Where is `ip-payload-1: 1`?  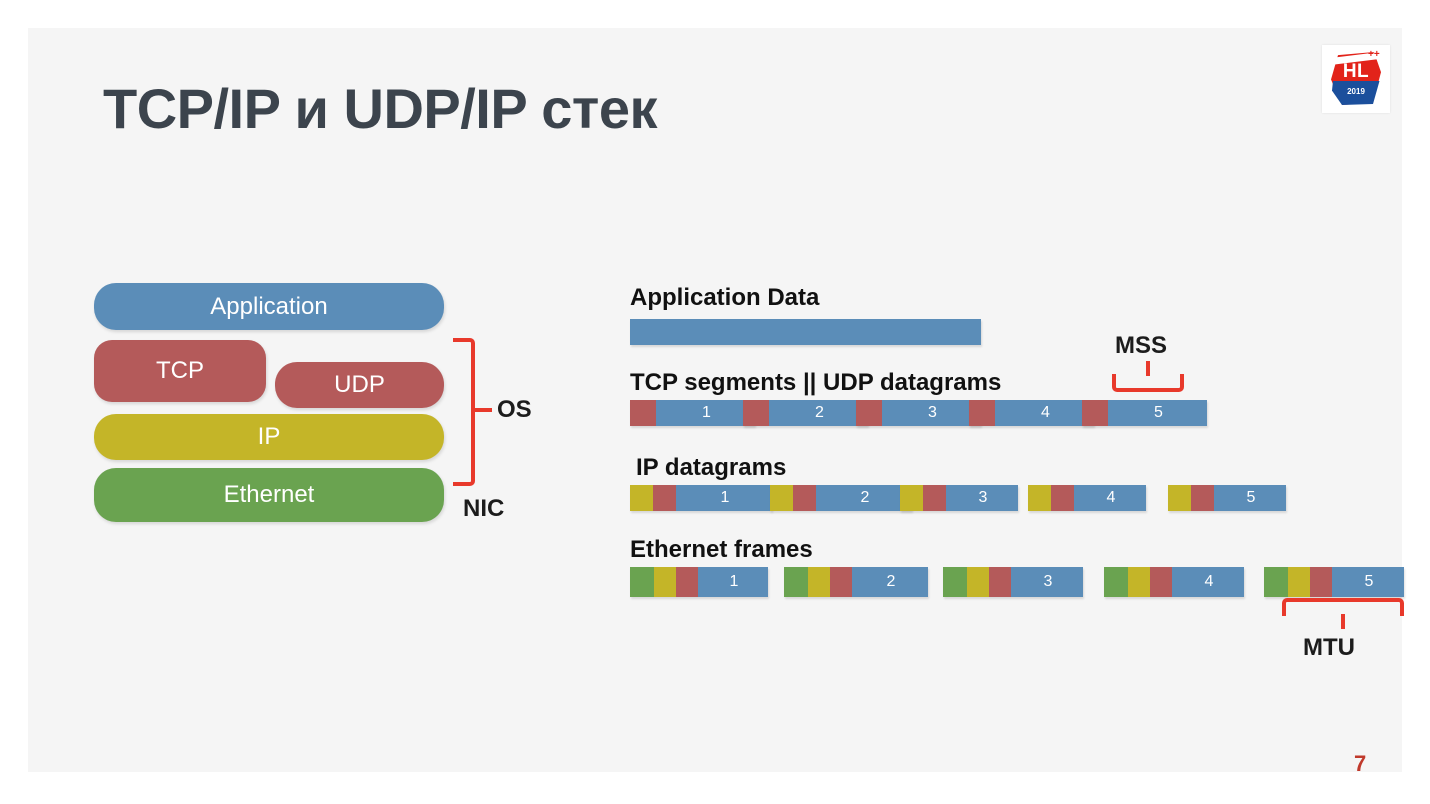 ip-payload-1: 1 is located at coordinates (724, 498).